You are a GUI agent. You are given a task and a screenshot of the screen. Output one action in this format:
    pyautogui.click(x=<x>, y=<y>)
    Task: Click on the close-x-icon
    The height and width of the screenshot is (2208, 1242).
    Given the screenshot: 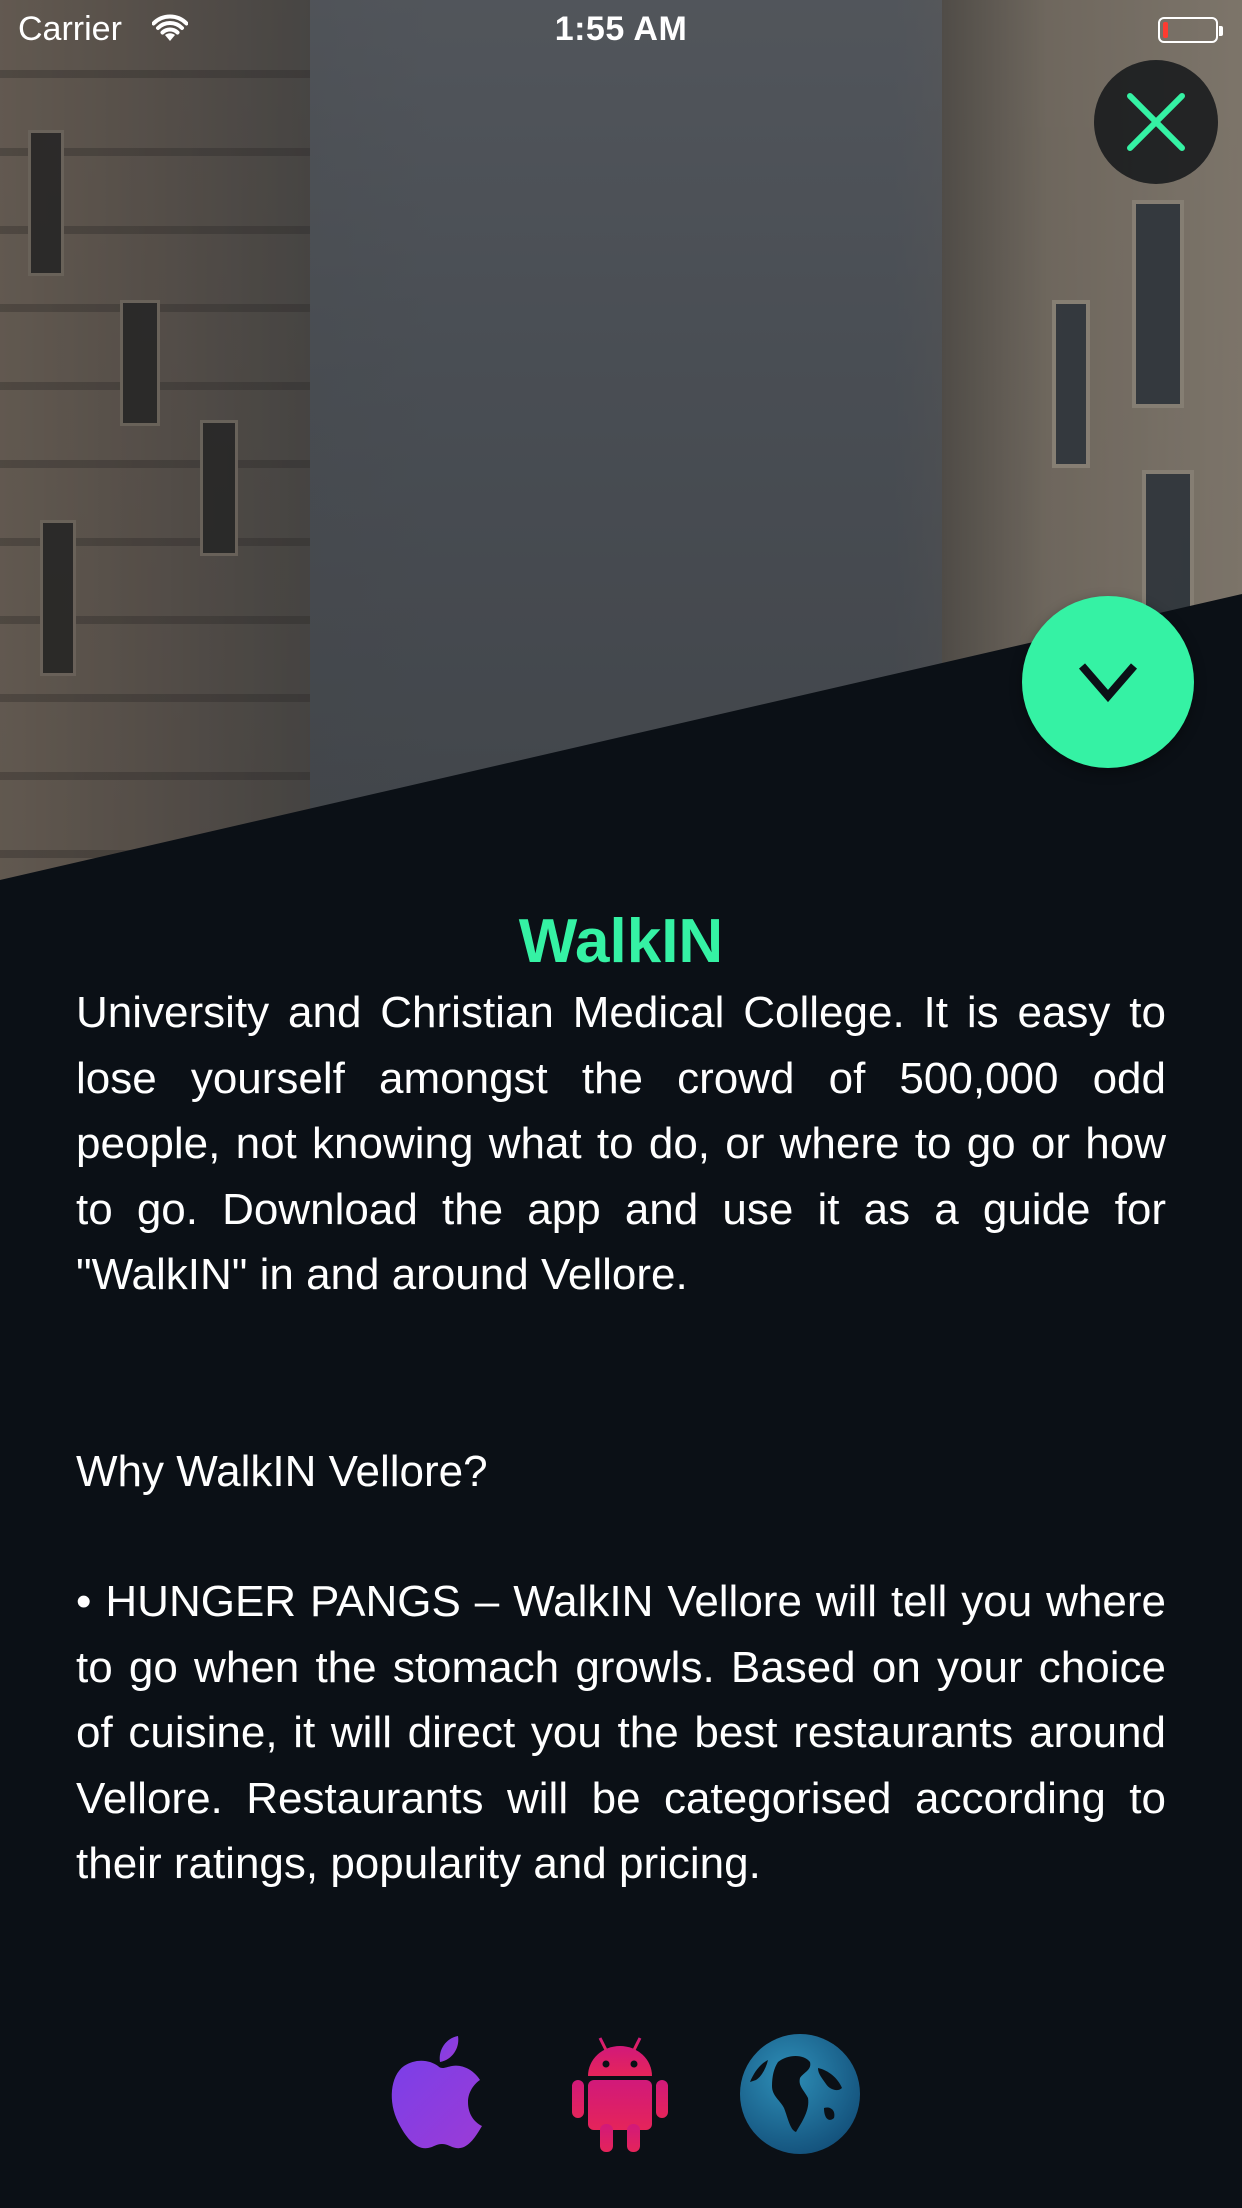 What is the action you would take?
    pyautogui.click(x=1156, y=122)
    